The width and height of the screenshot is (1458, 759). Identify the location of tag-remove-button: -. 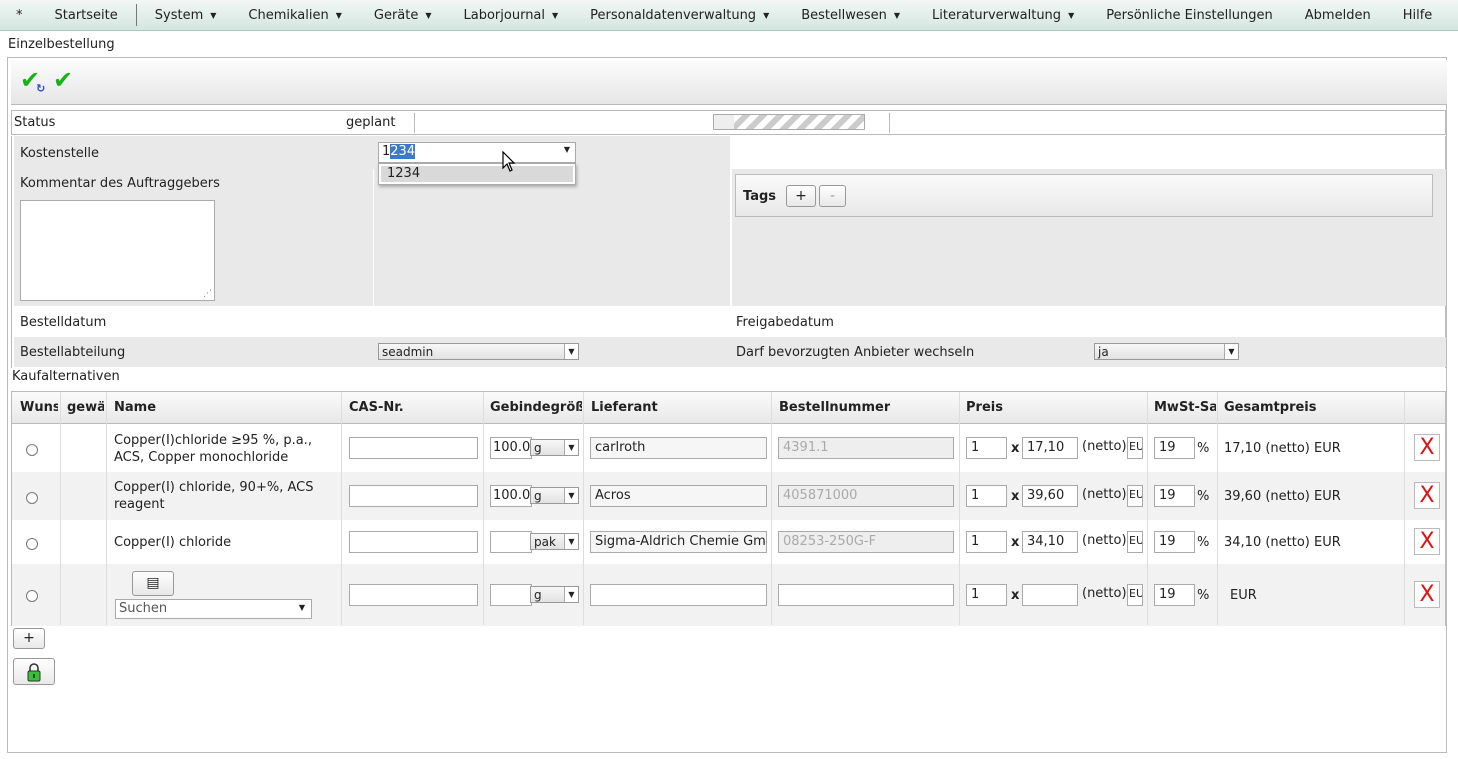
(832, 196).